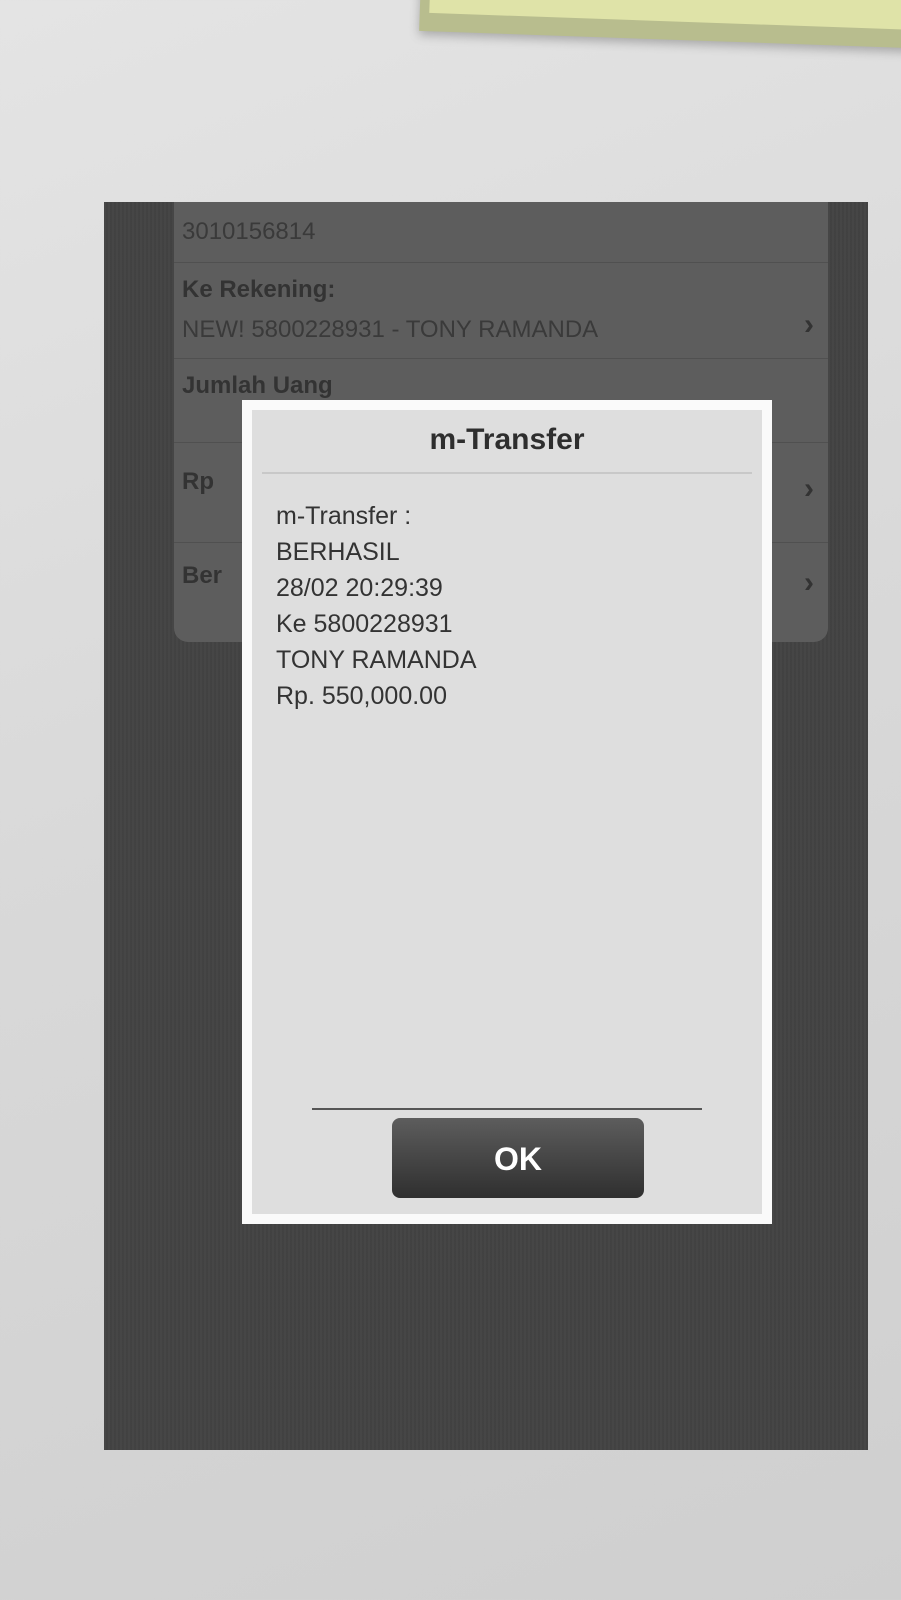 The image size is (901, 1600). Describe the element at coordinates (507, 473) in the screenshot. I see `title-divider` at that location.